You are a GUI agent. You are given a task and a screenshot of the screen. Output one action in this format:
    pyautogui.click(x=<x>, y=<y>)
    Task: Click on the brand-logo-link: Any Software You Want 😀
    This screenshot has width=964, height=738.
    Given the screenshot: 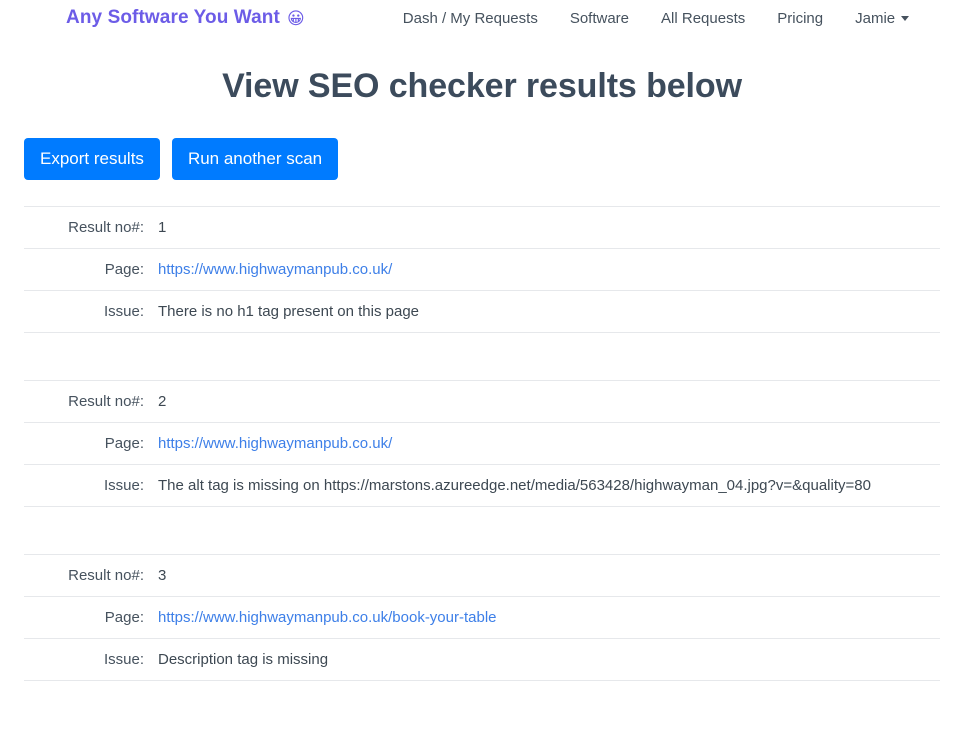 What is the action you would take?
    pyautogui.click(x=185, y=18)
    